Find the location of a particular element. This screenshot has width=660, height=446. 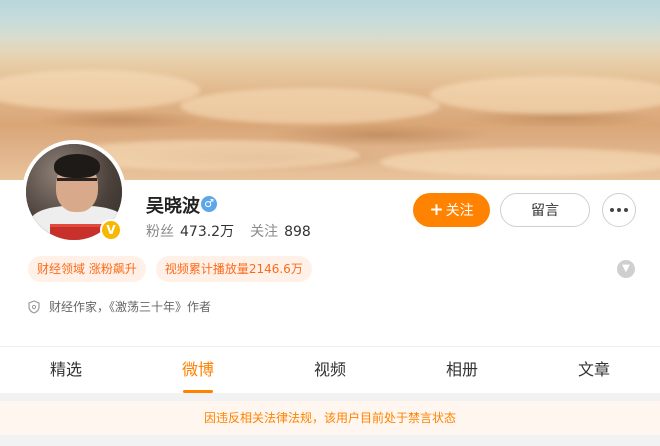

verified-badge-icon: V is located at coordinates (111, 230).